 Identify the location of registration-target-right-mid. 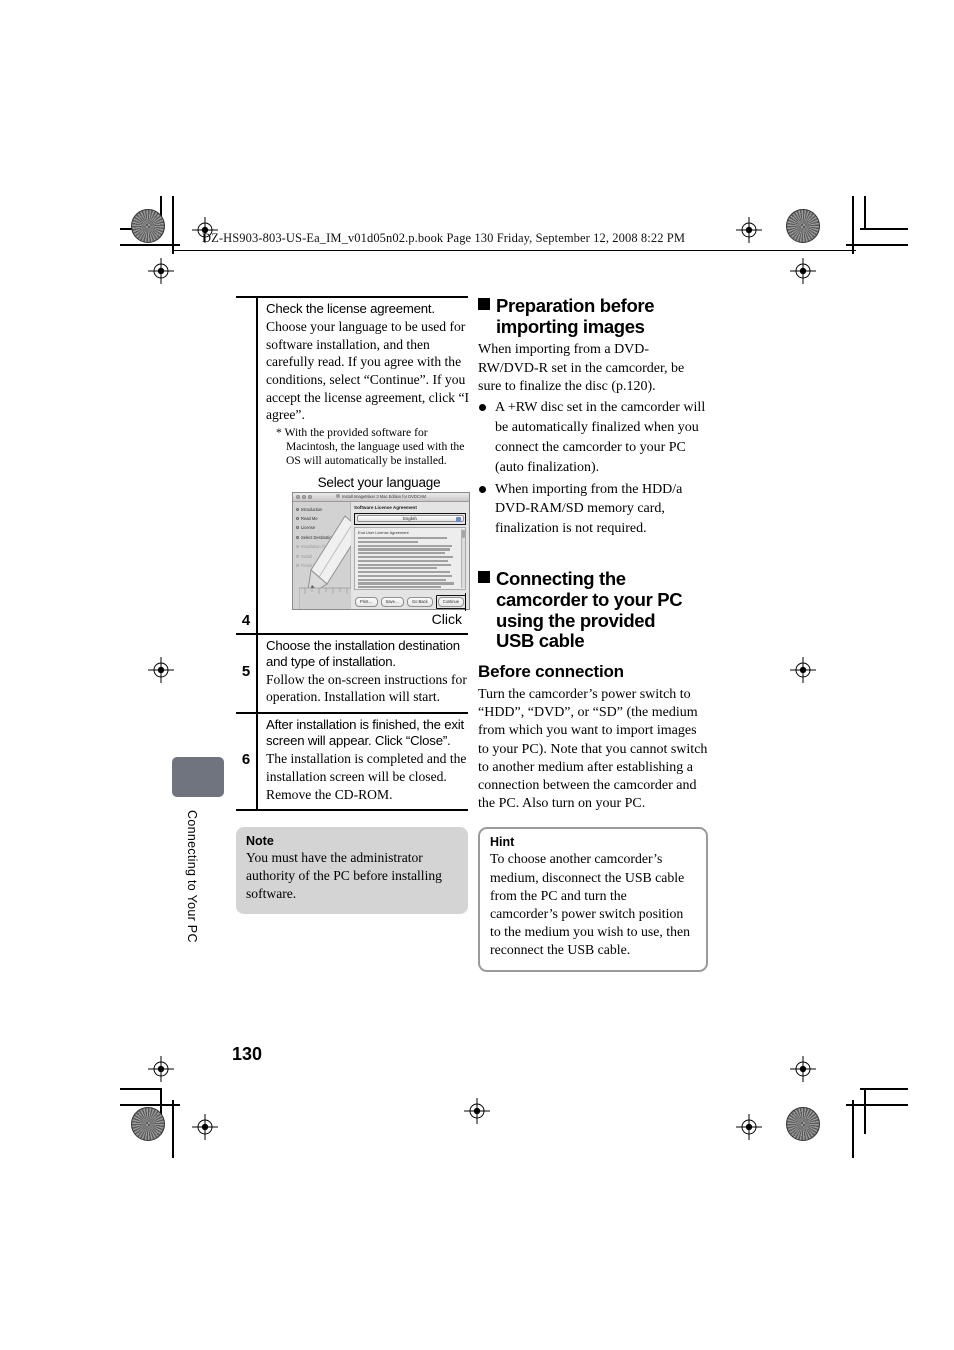
(803, 271).